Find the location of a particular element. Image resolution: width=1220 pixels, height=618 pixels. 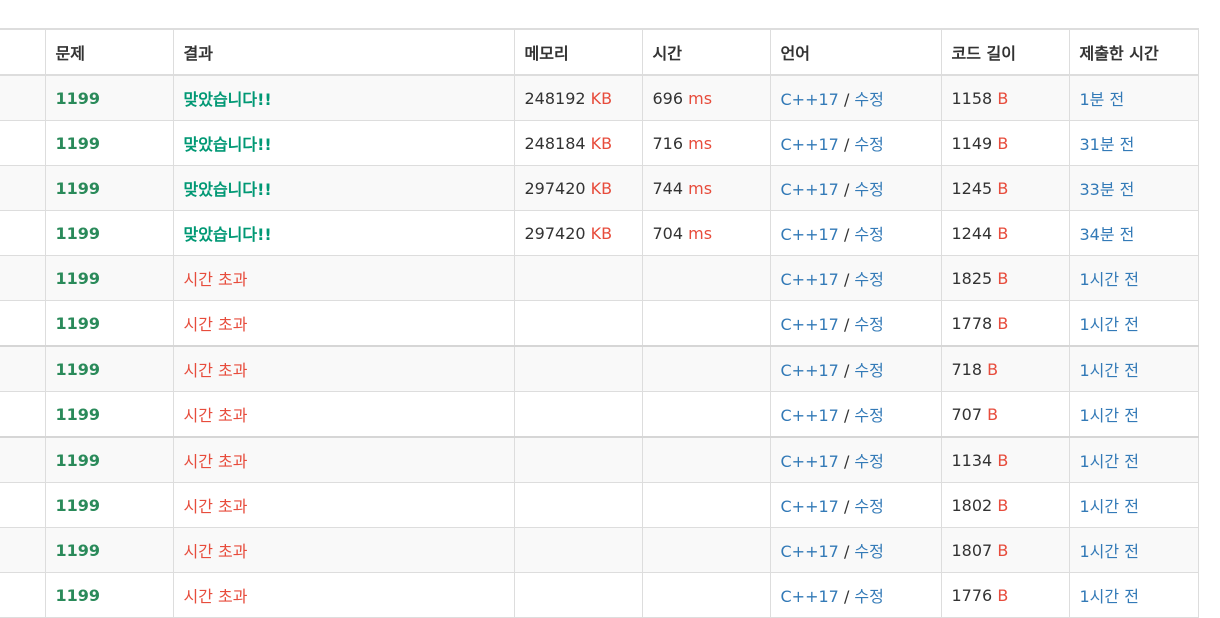

code-length-value: 707 is located at coordinates (967, 414).